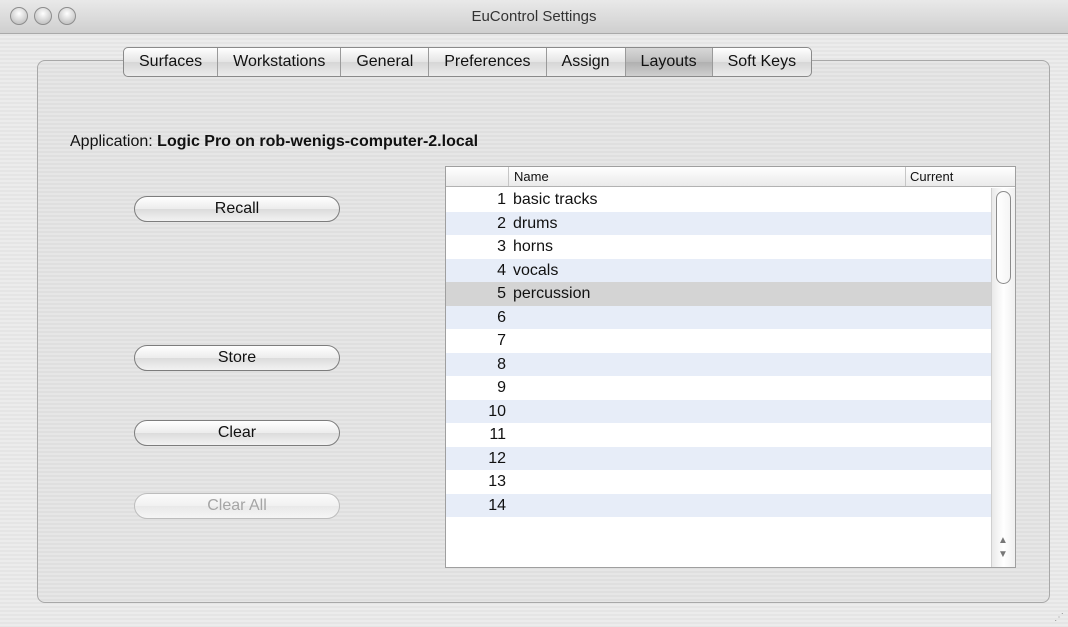 Image resolution: width=1068 pixels, height=627 pixels. I want to click on table-row: 6, so click(718, 317).